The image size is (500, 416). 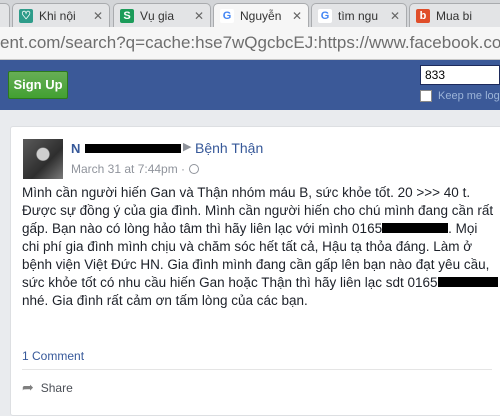 What do you see at coordinates (53, 356) in the screenshot?
I see `comments-link: 1 Comment` at bounding box center [53, 356].